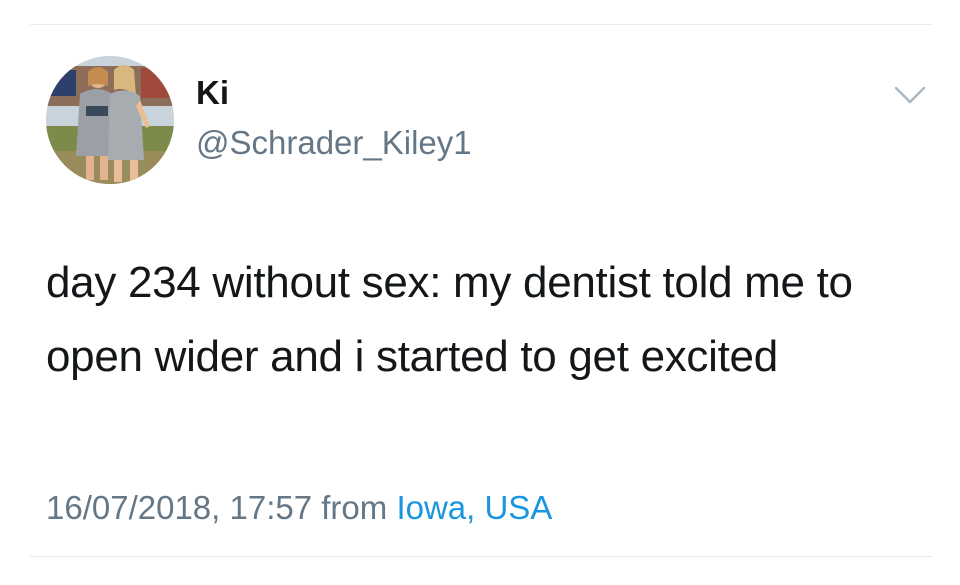  What do you see at coordinates (212, 93) in the screenshot?
I see `display-name: Ki` at bounding box center [212, 93].